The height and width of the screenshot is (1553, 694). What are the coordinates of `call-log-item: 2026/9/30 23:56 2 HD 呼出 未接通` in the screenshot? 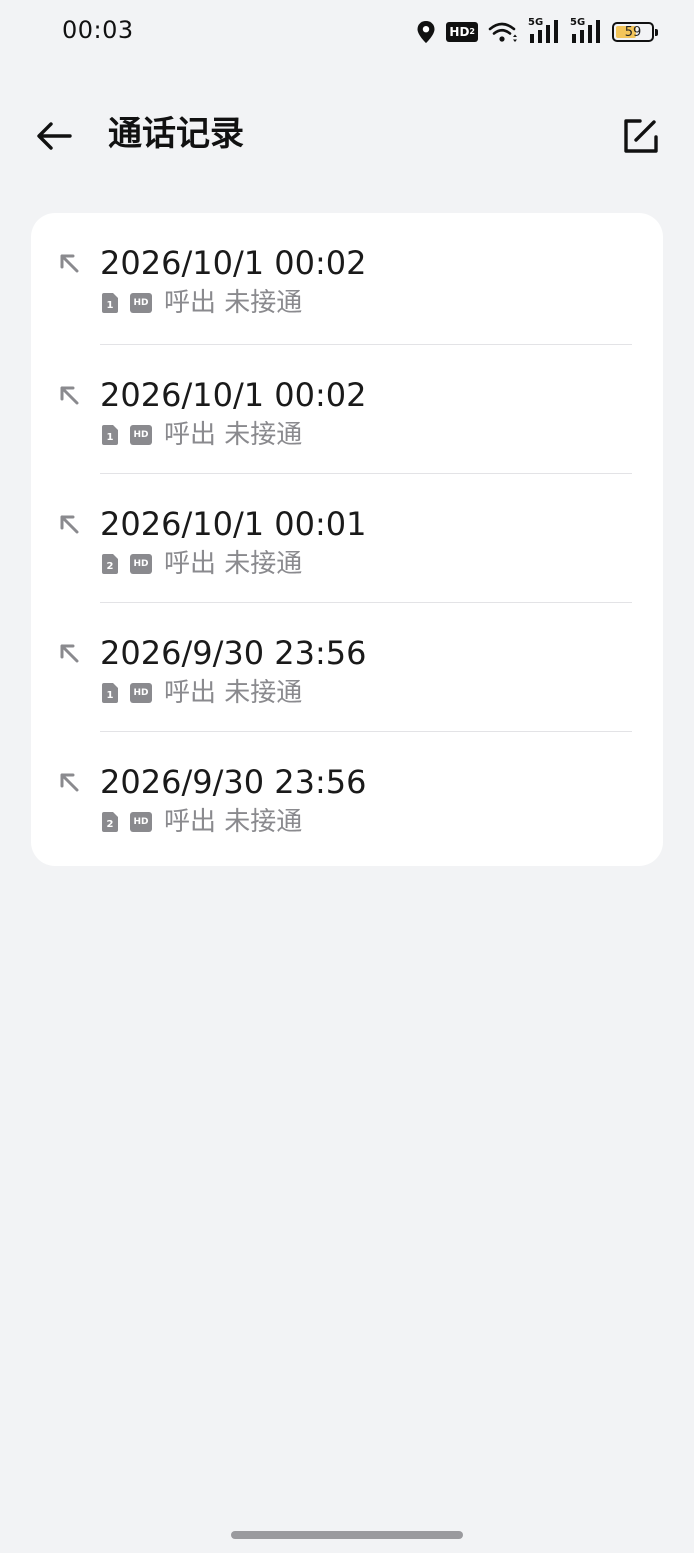 It's located at (347, 796).